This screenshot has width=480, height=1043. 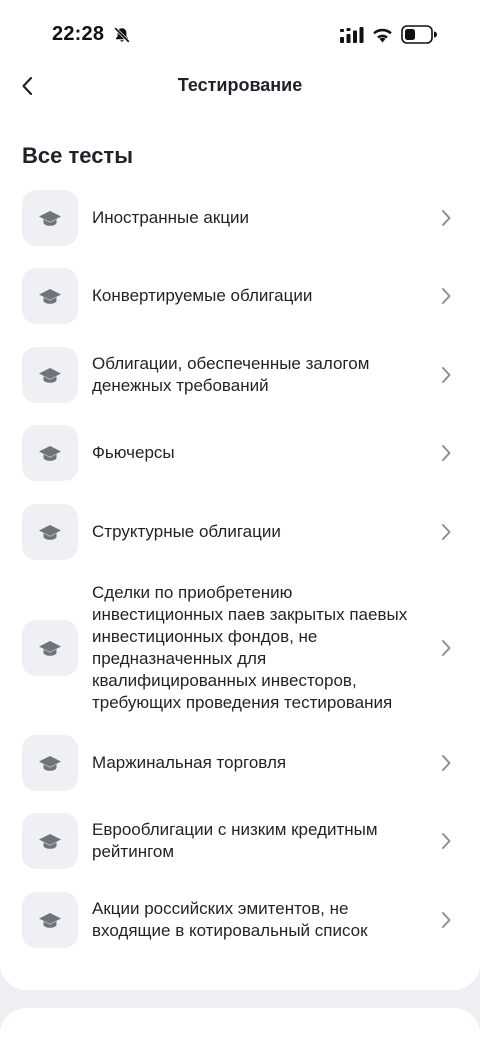 What do you see at coordinates (77, 155) in the screenshot?
I see `section-title: Все тесты` at bounding box center [77, 155].